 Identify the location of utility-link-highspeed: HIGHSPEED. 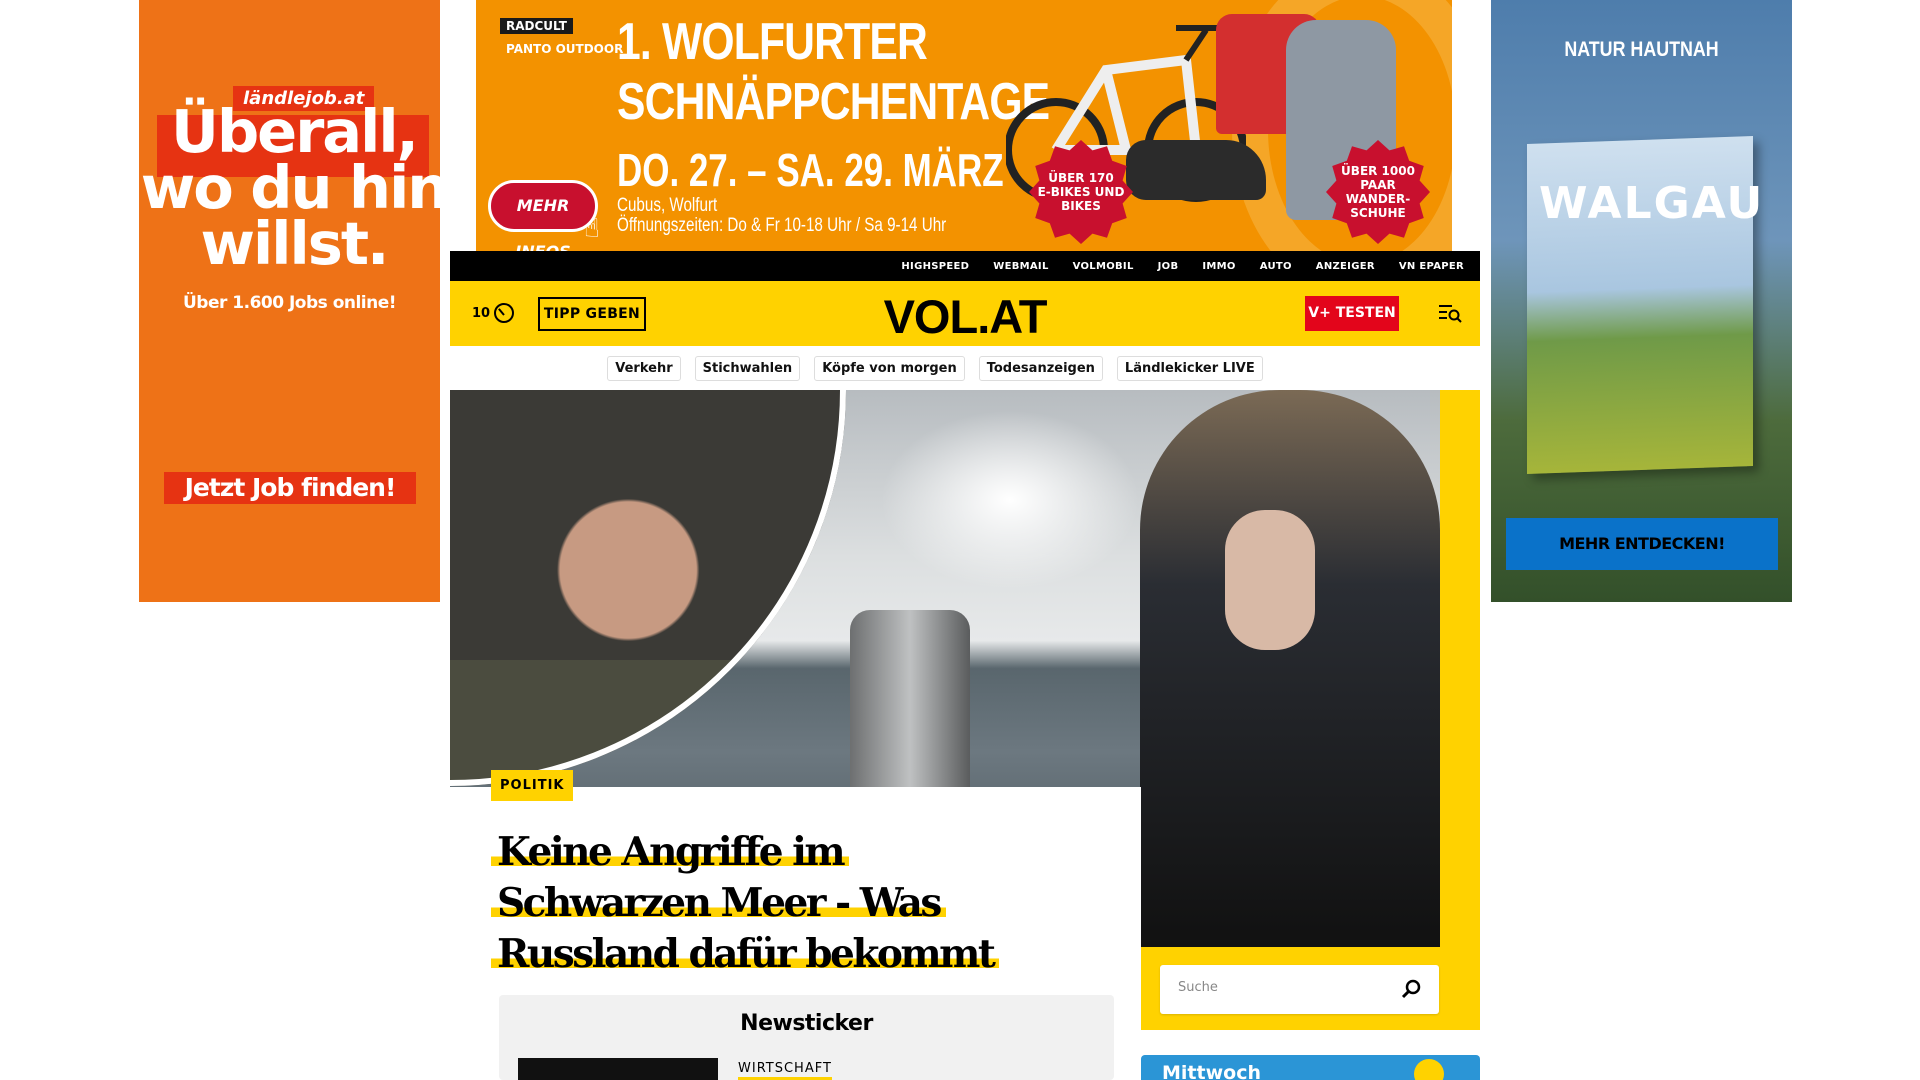
(935, 266).